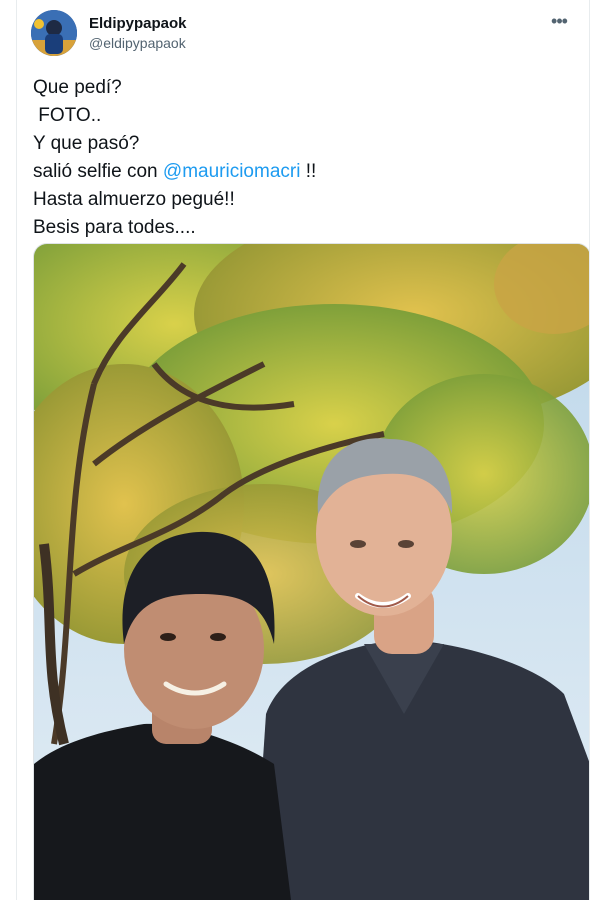 The image size is (600, 900). I want to click on tweet-line: FOTO.., so click(67, 115).